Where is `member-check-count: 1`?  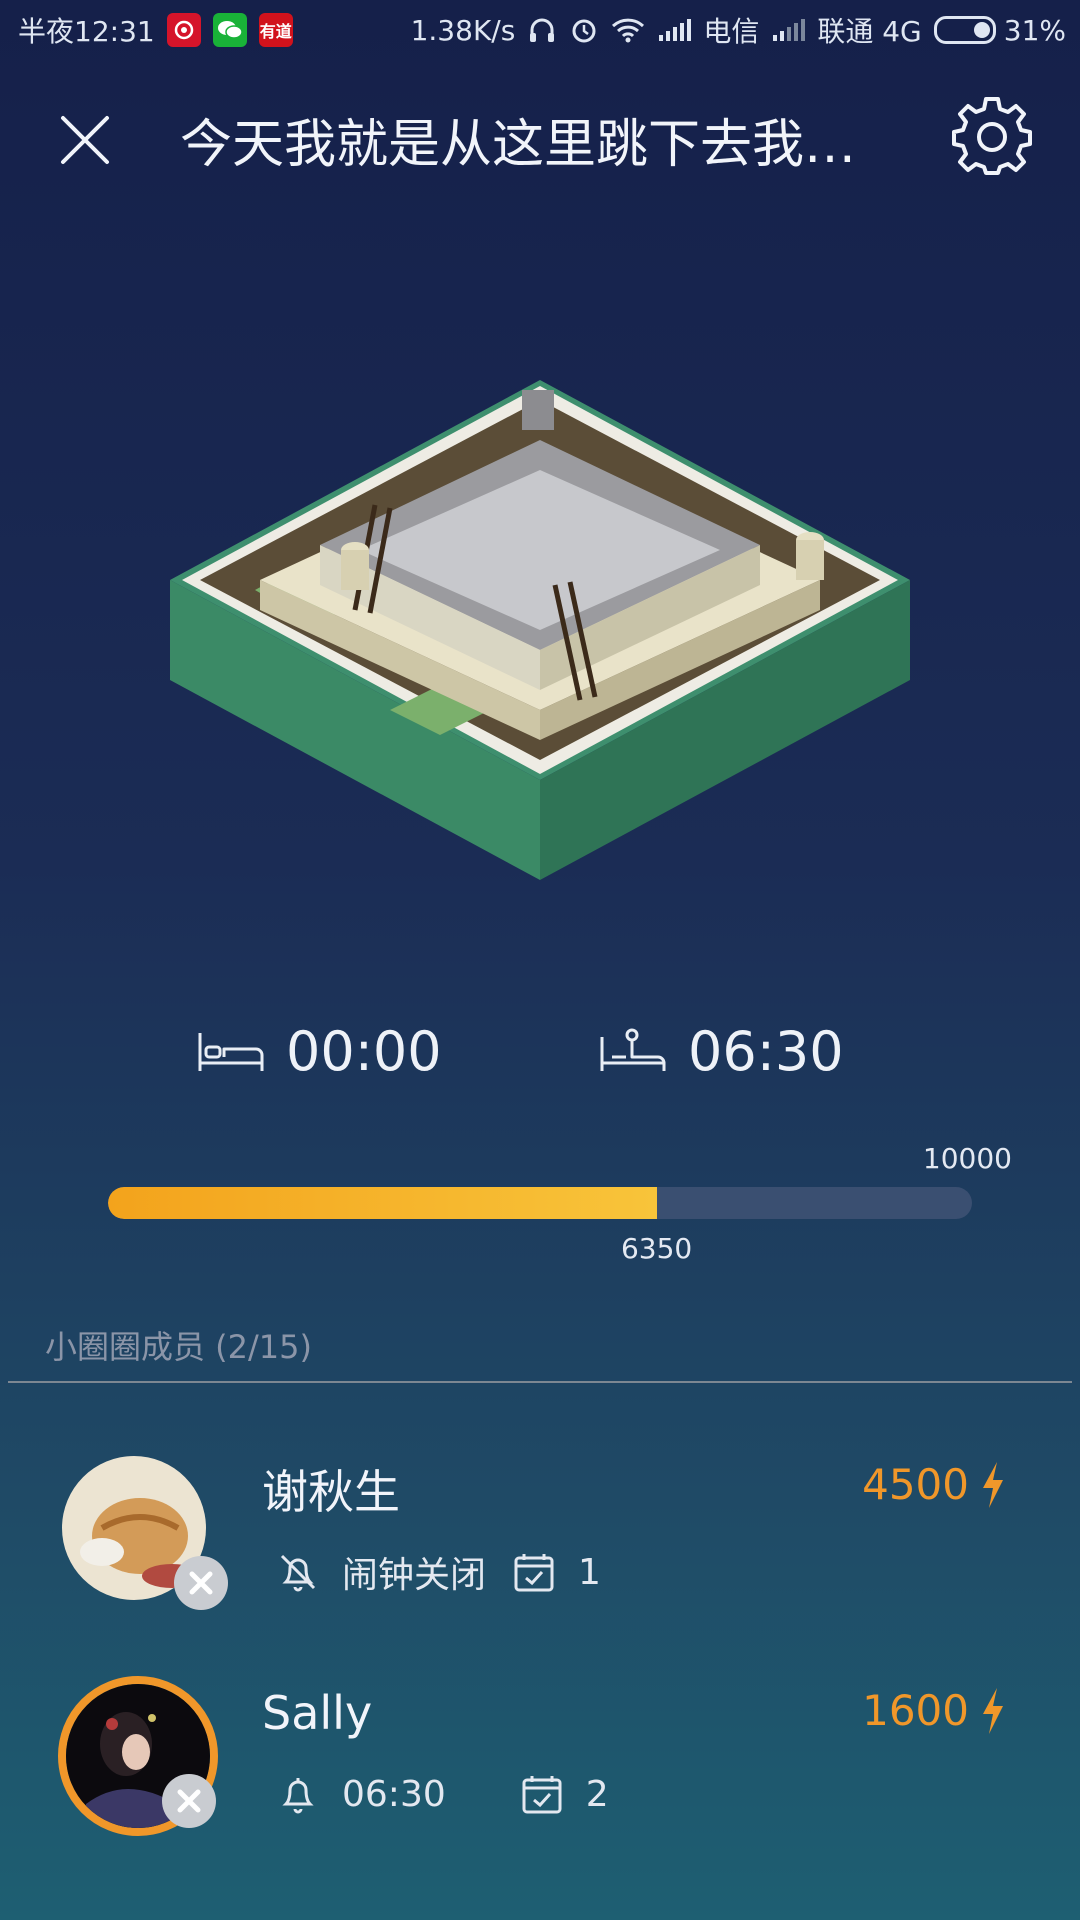
member-check-count: 1 is located at coordinates (589, 1572).